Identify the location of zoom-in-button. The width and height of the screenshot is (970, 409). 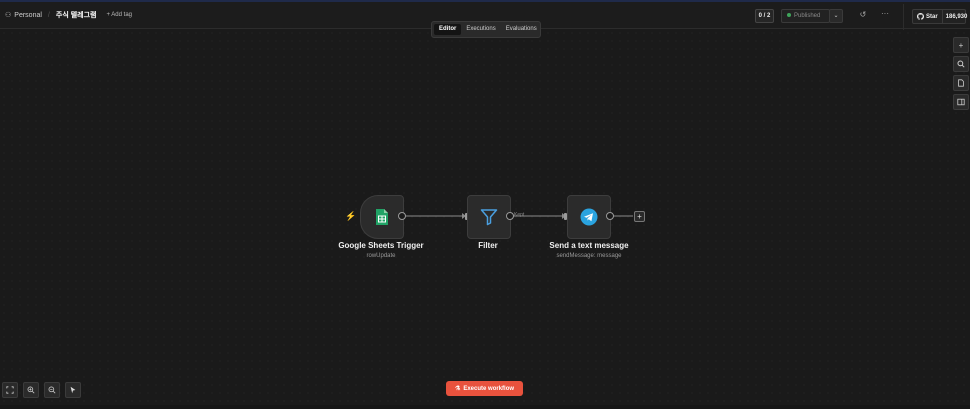
(31, 390).